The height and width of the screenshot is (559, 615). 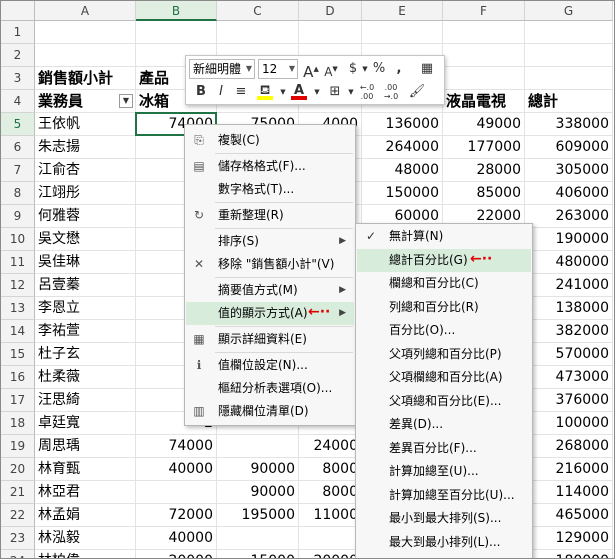 What do you see at coordinates (85, 308) in the screenshot?
I see `cell-a13: 李恩立` at bounding box center [85, 308].